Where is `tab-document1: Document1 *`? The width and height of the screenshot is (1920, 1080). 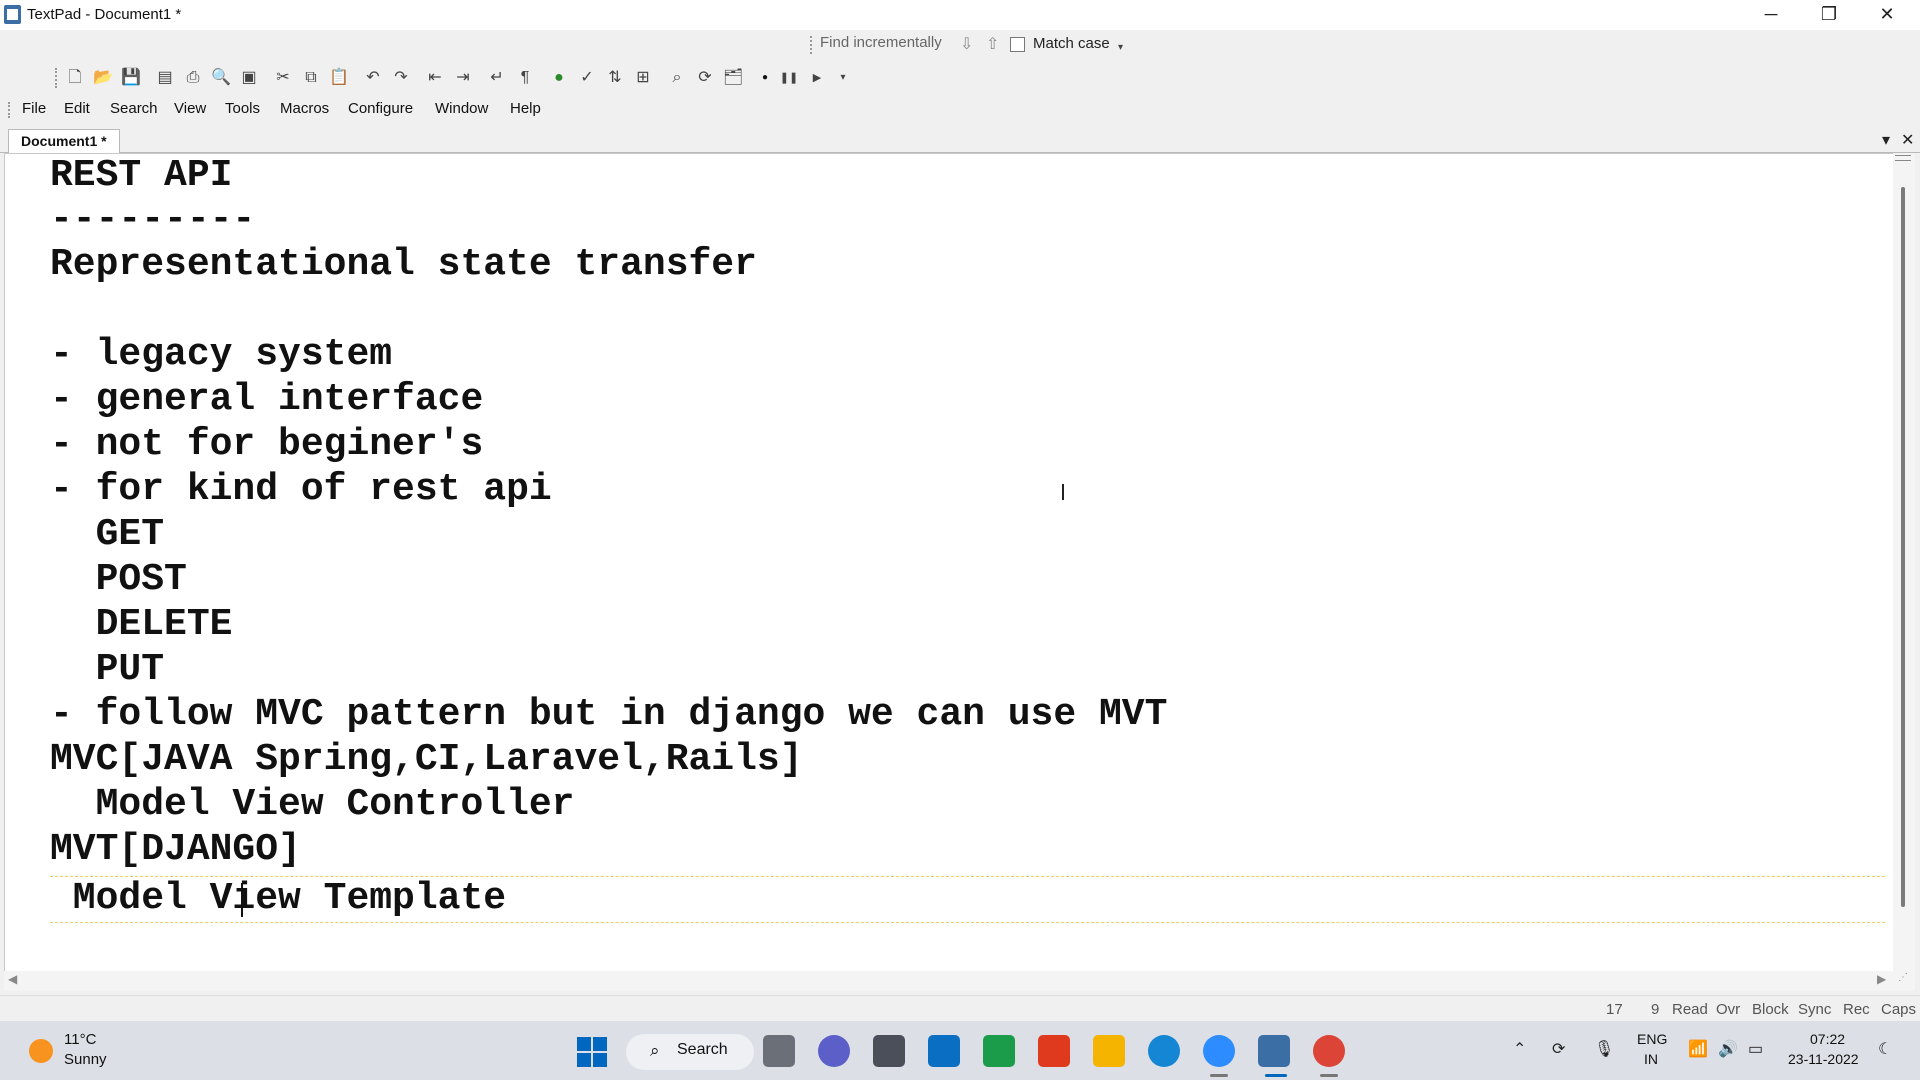 tab-document1: Document1 * is located at coordinates (64, 141).